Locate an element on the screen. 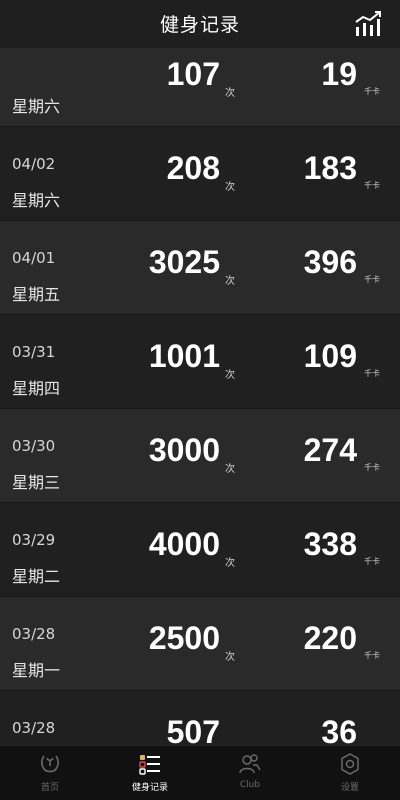 This screenshot has width=400, height=800. record-count: 1001 is located at coordinates (184, 356).